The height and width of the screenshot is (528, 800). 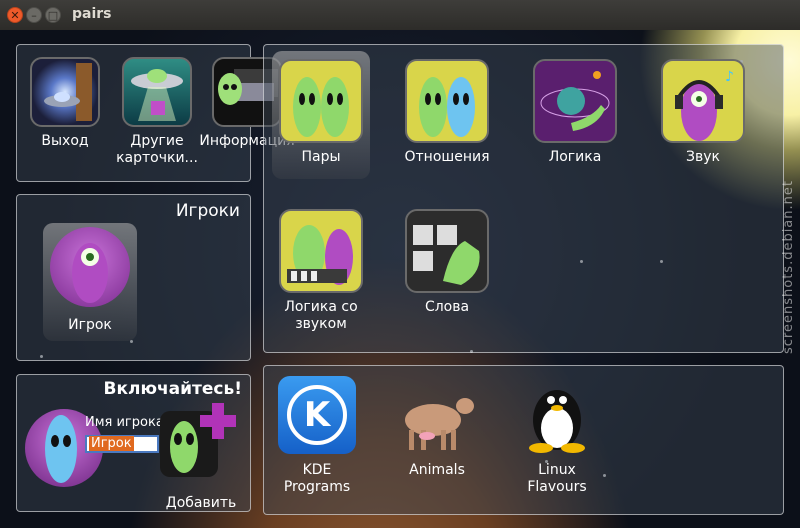 What do you see at coordinates (15, 15) in the screenshot?
I see `close-button: ✕` at bounding box center [15, 15].